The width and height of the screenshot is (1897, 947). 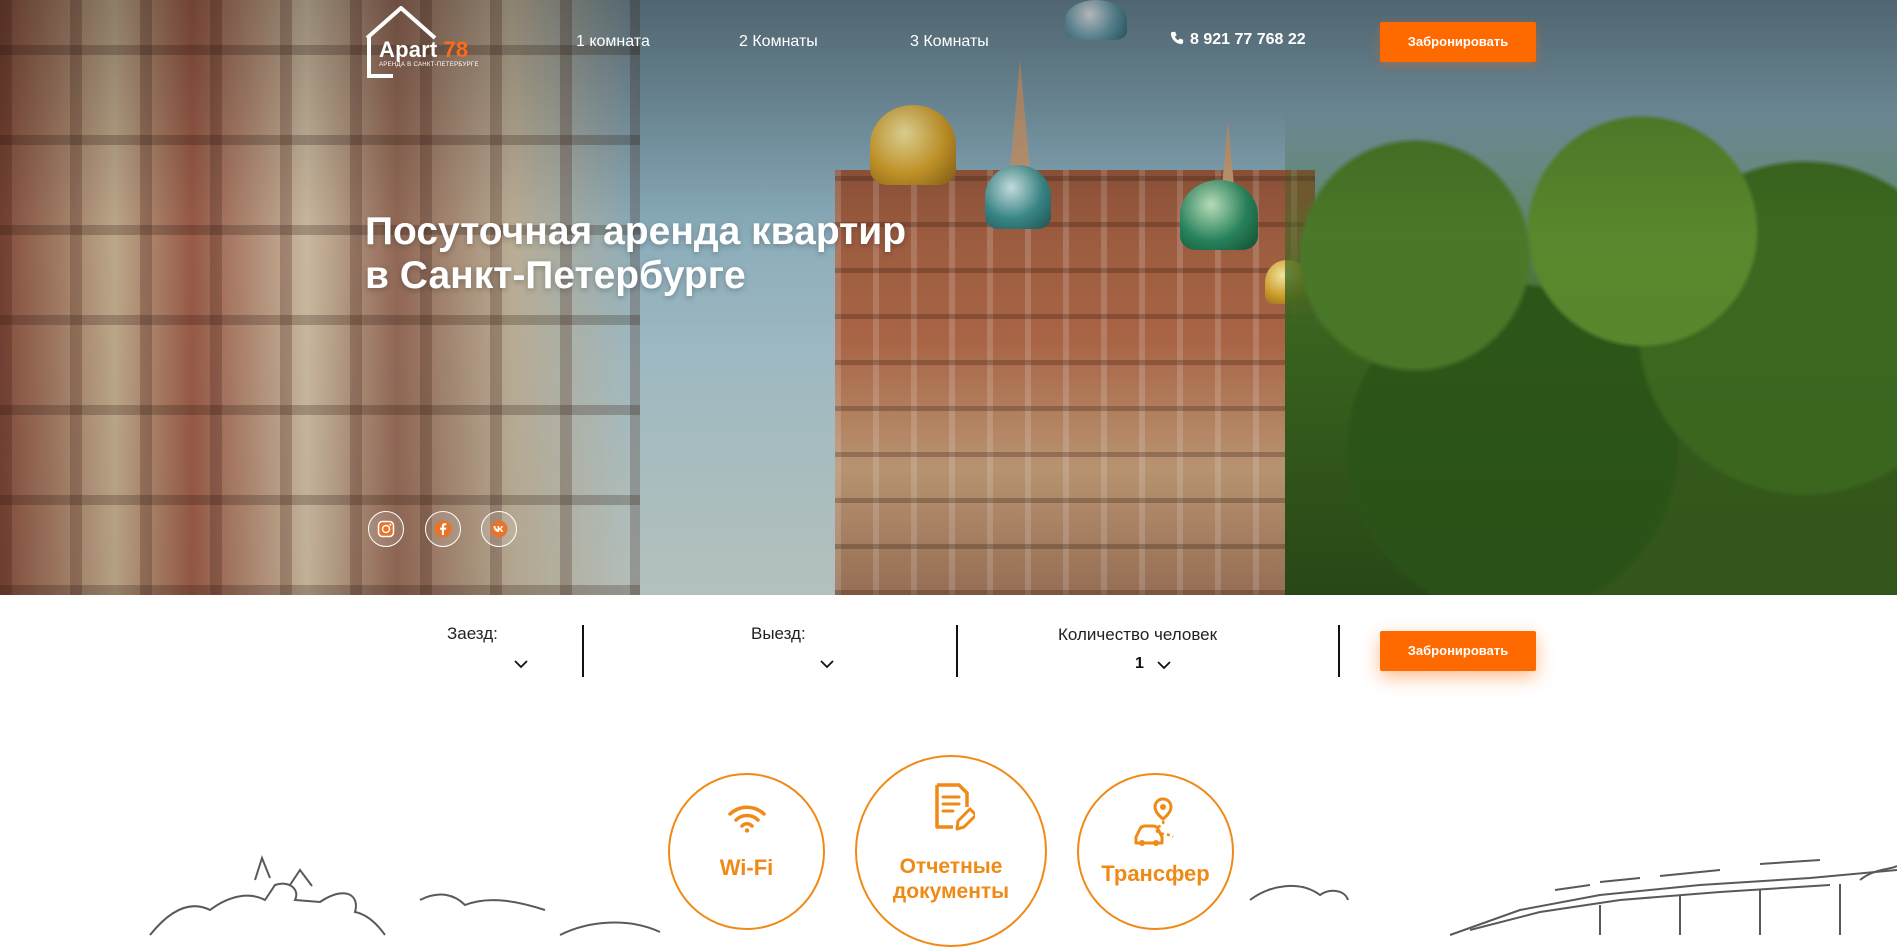 I want to click on feature-wifi: Wi-Fi, so click(x=746, y=851).